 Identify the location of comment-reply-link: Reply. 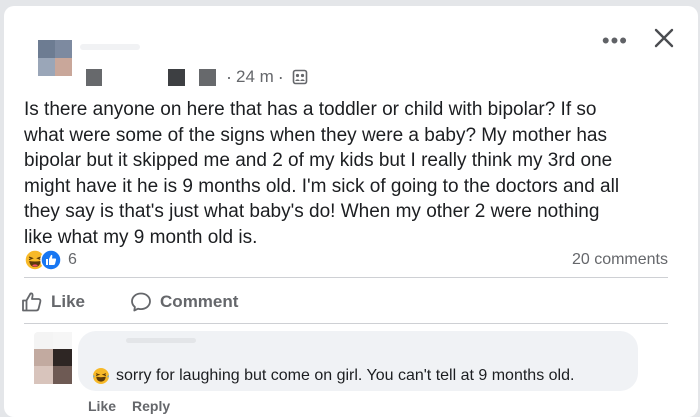
(151, 406).